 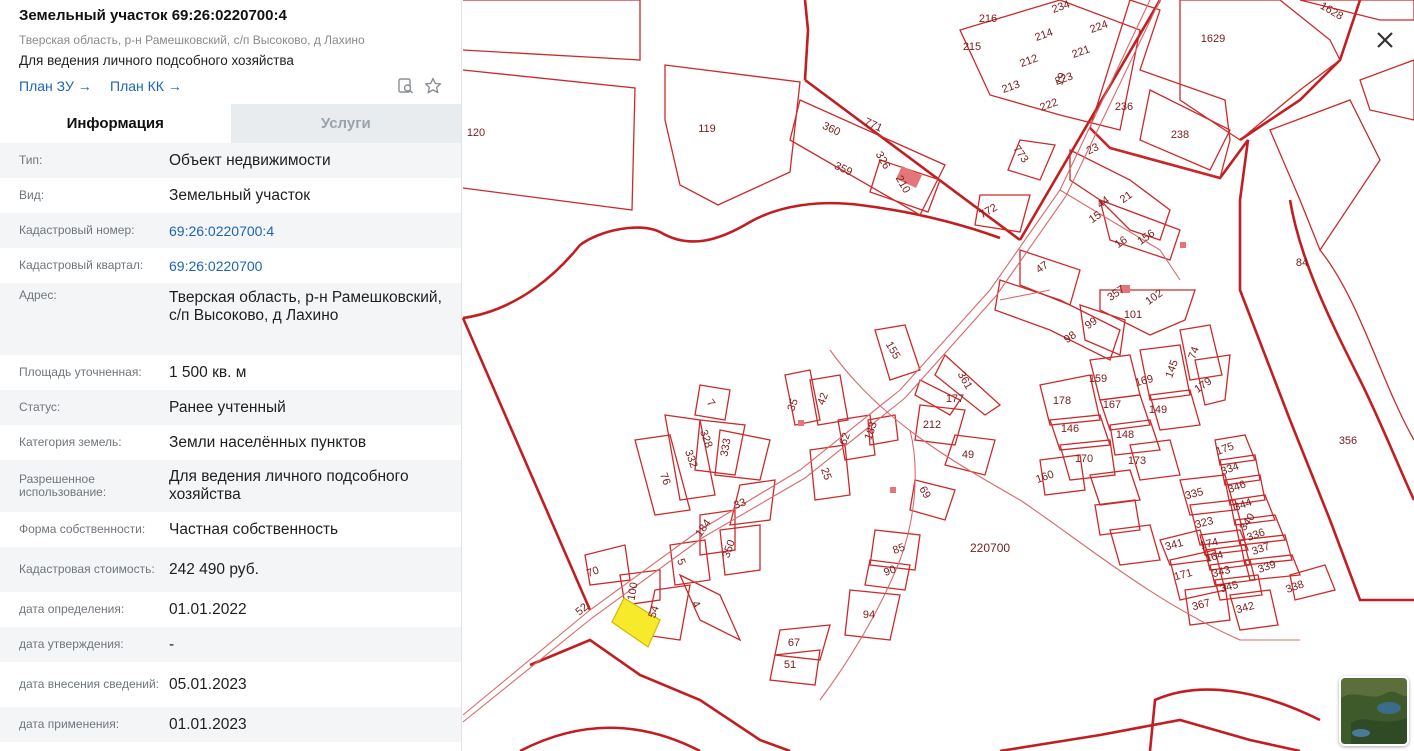 What do you see at coordinates (71, 644) in the screenshot?
I see `row-label: дата утверждения:` at bounding box center [71, 644].